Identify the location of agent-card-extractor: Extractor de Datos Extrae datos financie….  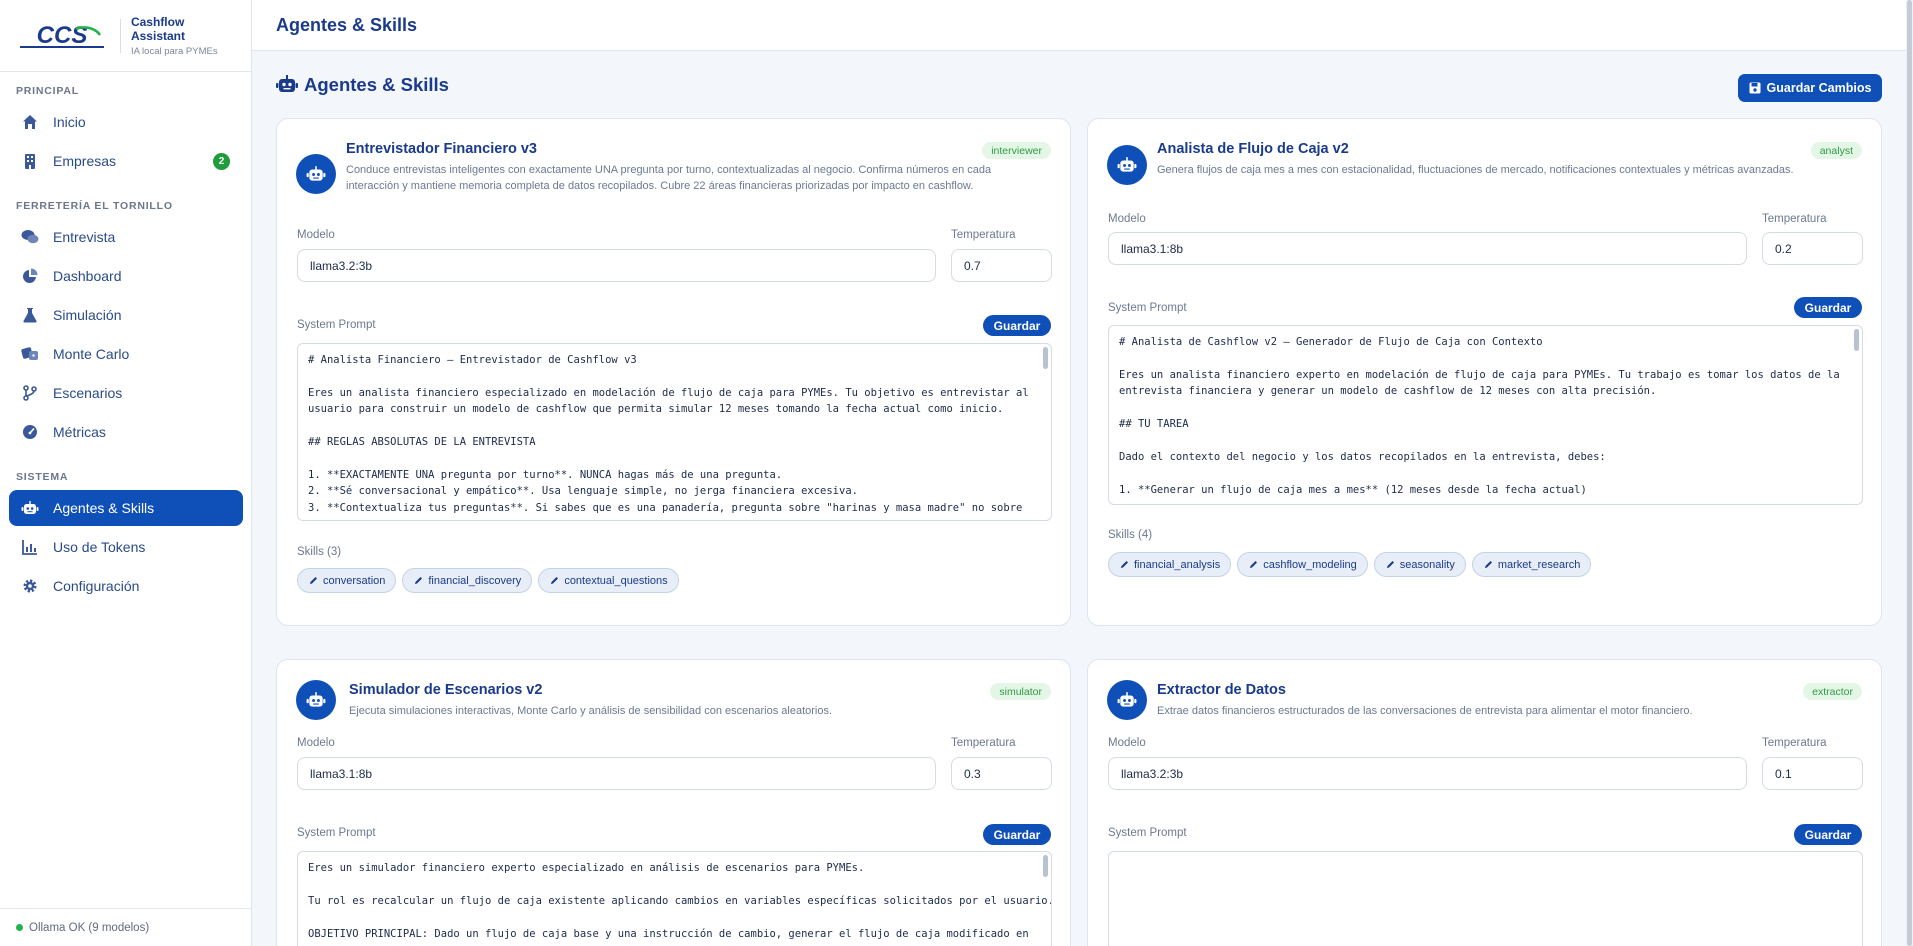
(1484, 802).